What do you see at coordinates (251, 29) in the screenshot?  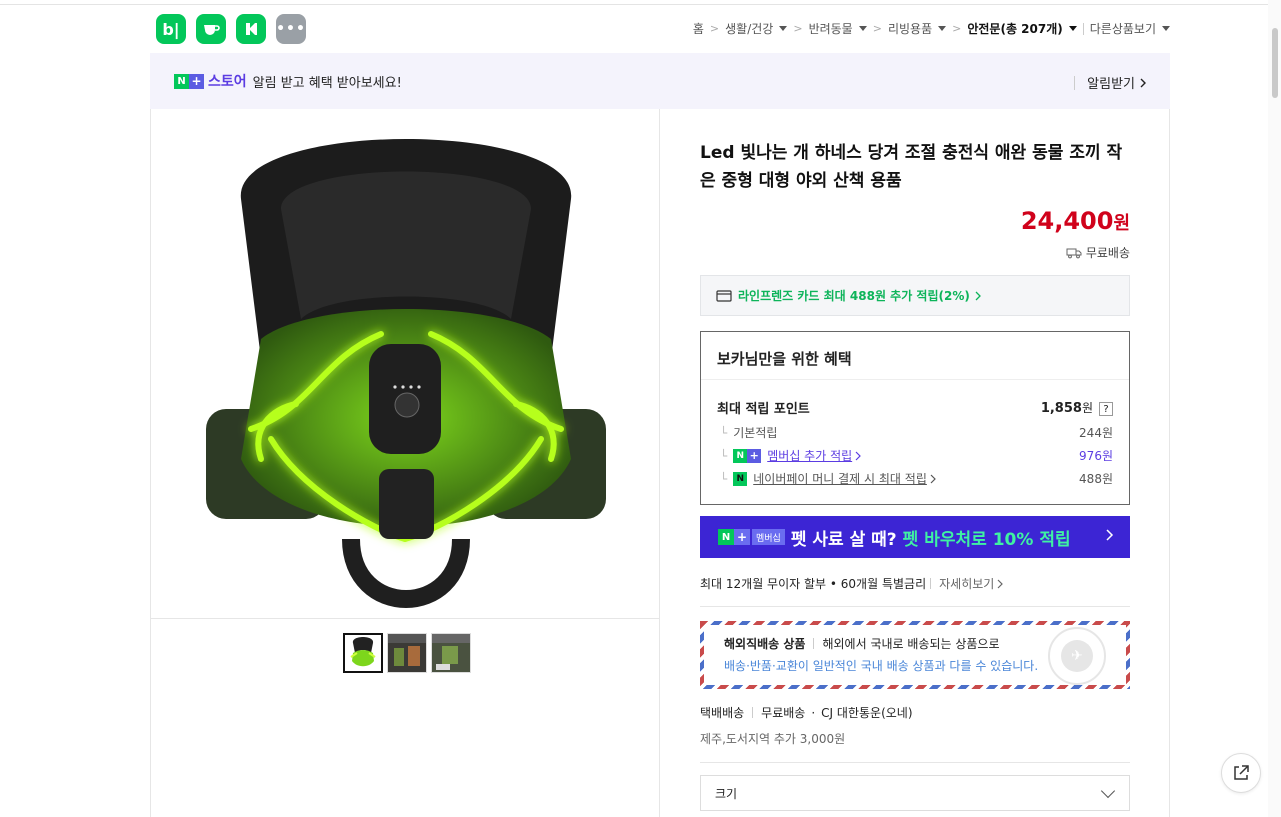 I see `kstore-icon` at bounding box center [251, 29].